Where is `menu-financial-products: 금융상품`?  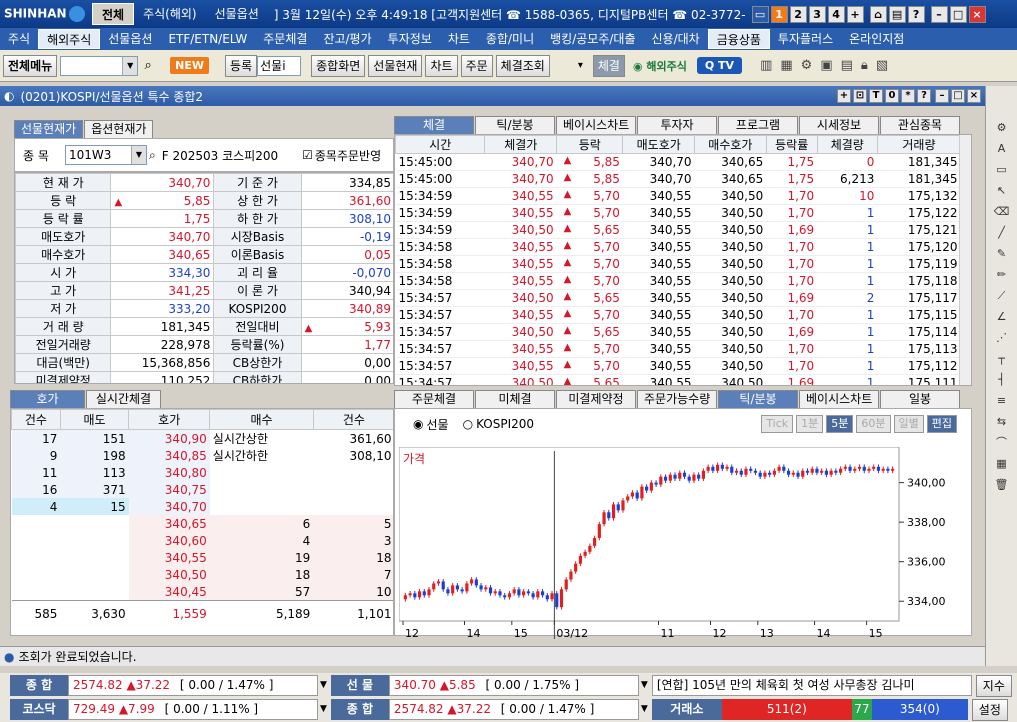 menu-financial-products: 금융상품 is located at coordinates (738, 39).